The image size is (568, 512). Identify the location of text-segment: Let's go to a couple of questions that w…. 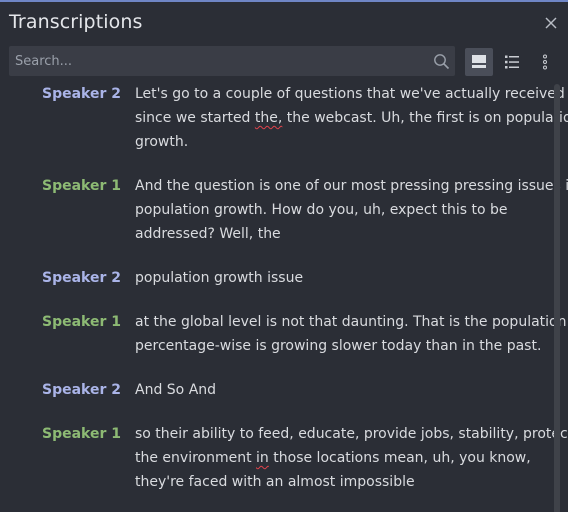
(350, 94).